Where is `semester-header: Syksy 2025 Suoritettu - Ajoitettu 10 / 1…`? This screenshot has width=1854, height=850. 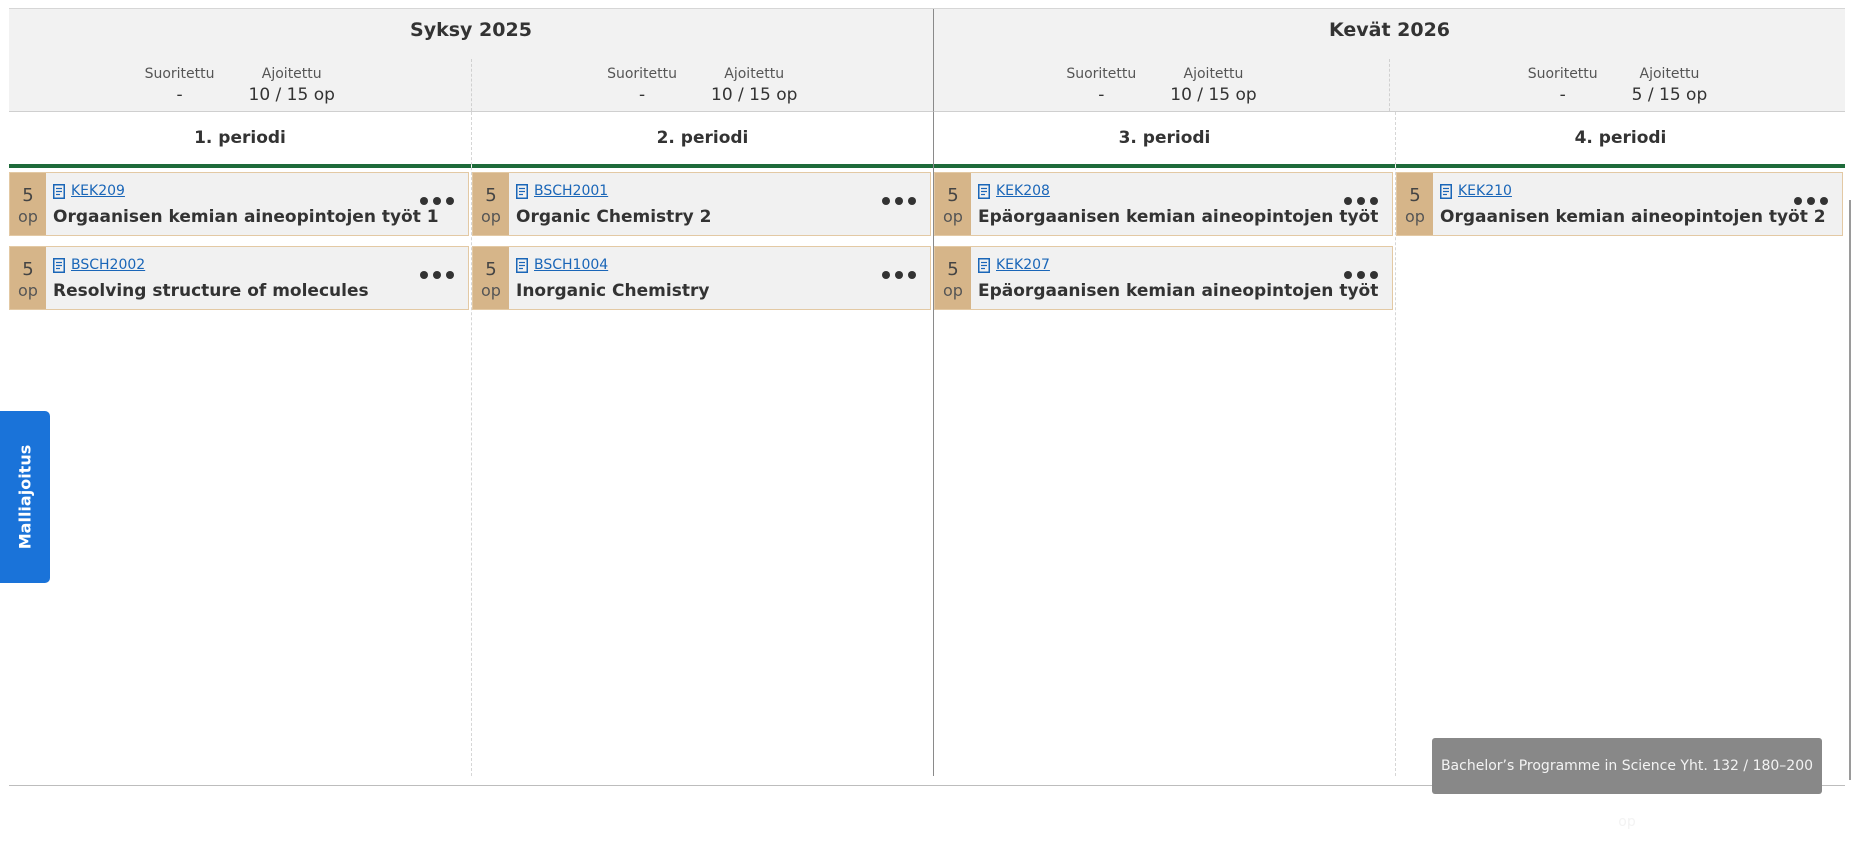 semester-header: Syksy 2025 Suoritettu - Ajoitettu 10 / 1… is located at coordinates (471, 60).